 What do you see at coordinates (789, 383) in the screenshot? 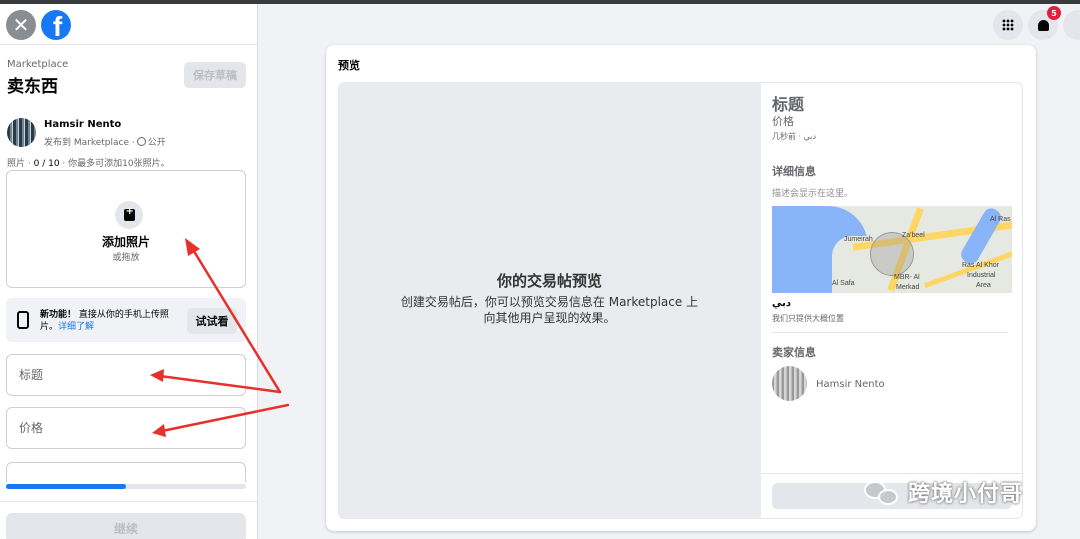
I see `seller-avatar` at bounding box center [789, 383].